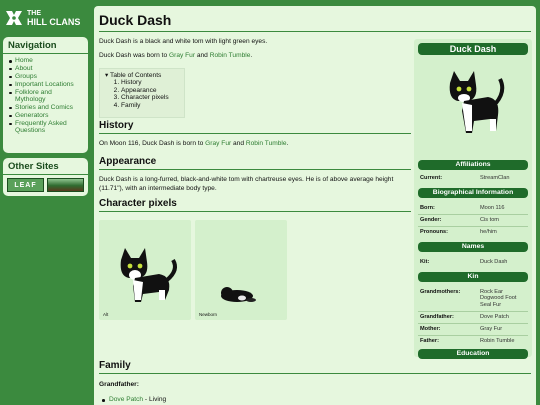  What do you see at coordinates (45, 177) in the screenshot?
I see `other-sites-box: Other Sites LEAF` at bounding box center [45, 177].